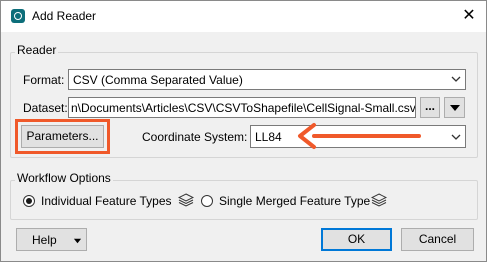  I want to click on title-bar: Add Reader ✕, so click(243, 16).